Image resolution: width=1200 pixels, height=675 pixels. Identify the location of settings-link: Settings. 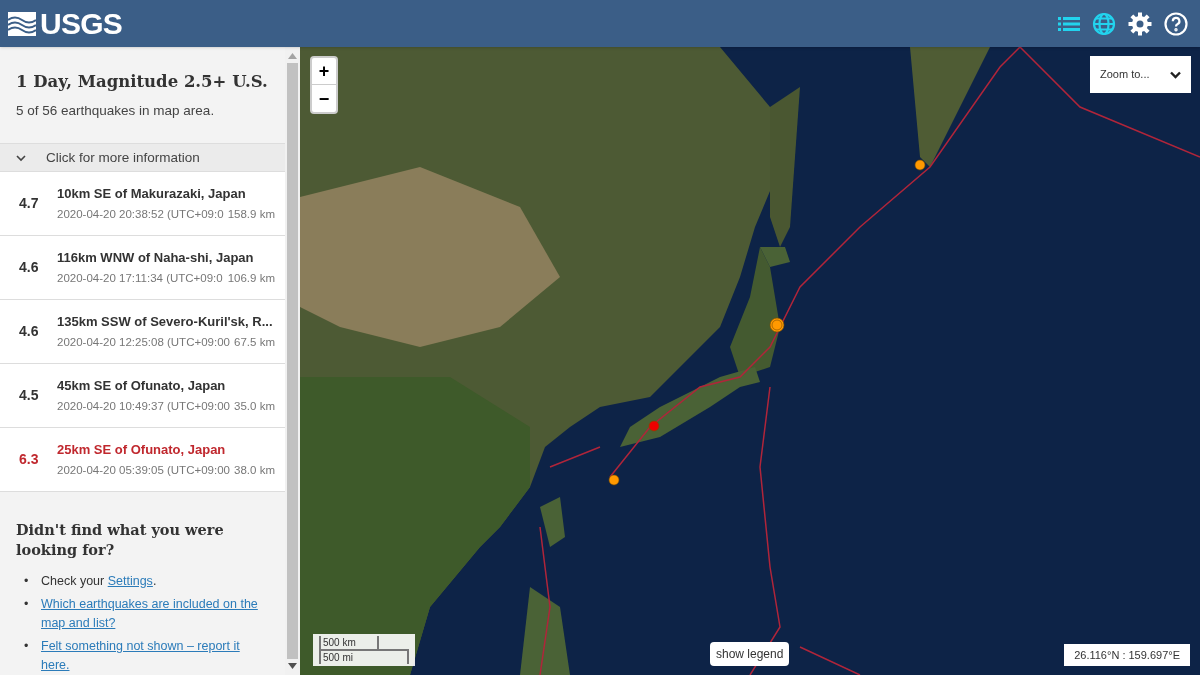
(130, 581).